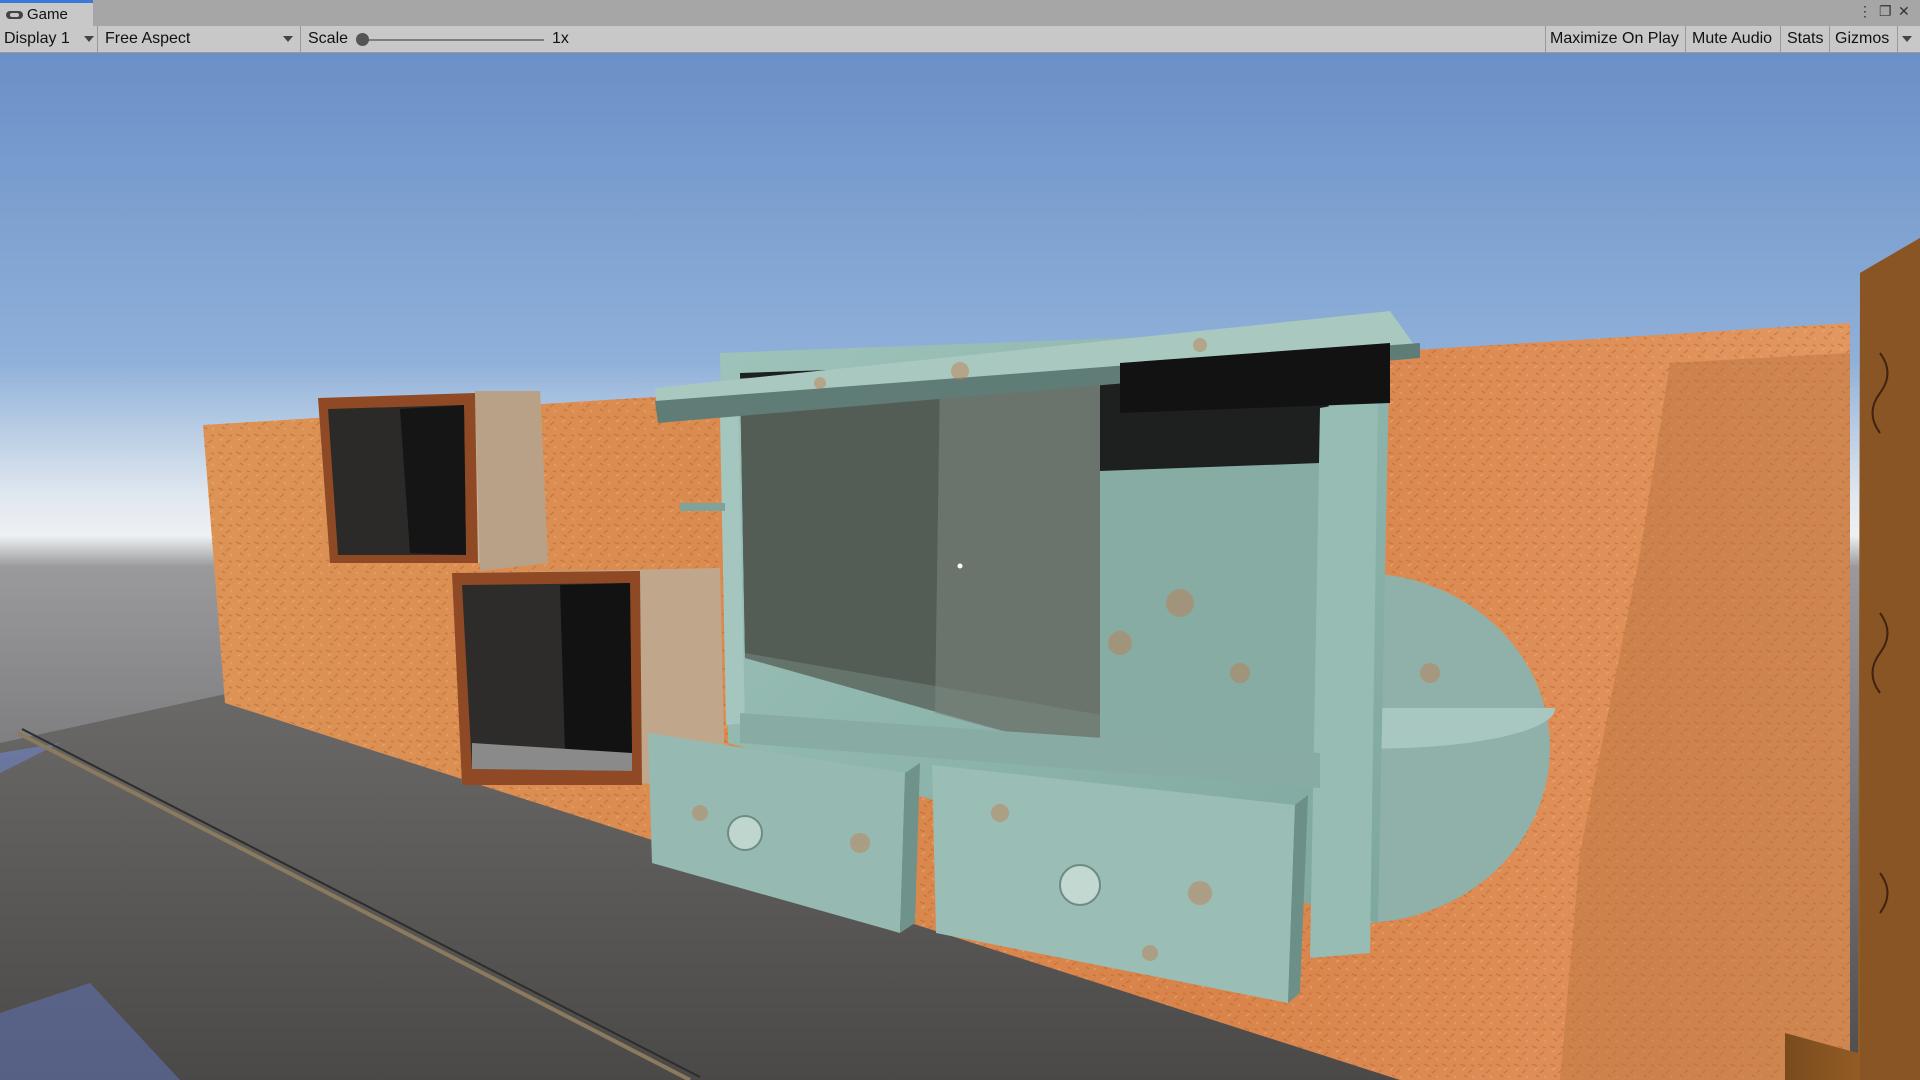 This screenshot has width=1920, height=1080. What do you see at coordinates (198, 39) in the screenshot?
I see `aspect-dropdown: Free Aspect` at bounding box center [198, 39].